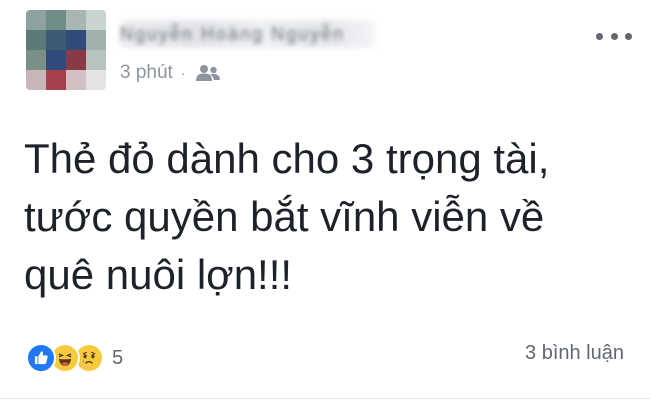 Image resolution: width=650 pixels, height=414 pixels. What do you see at coordinates (158, 274) in the screenshot?
I see `post-text-line: quê nuôi lợn!!!` at bounding box center [158, 274].